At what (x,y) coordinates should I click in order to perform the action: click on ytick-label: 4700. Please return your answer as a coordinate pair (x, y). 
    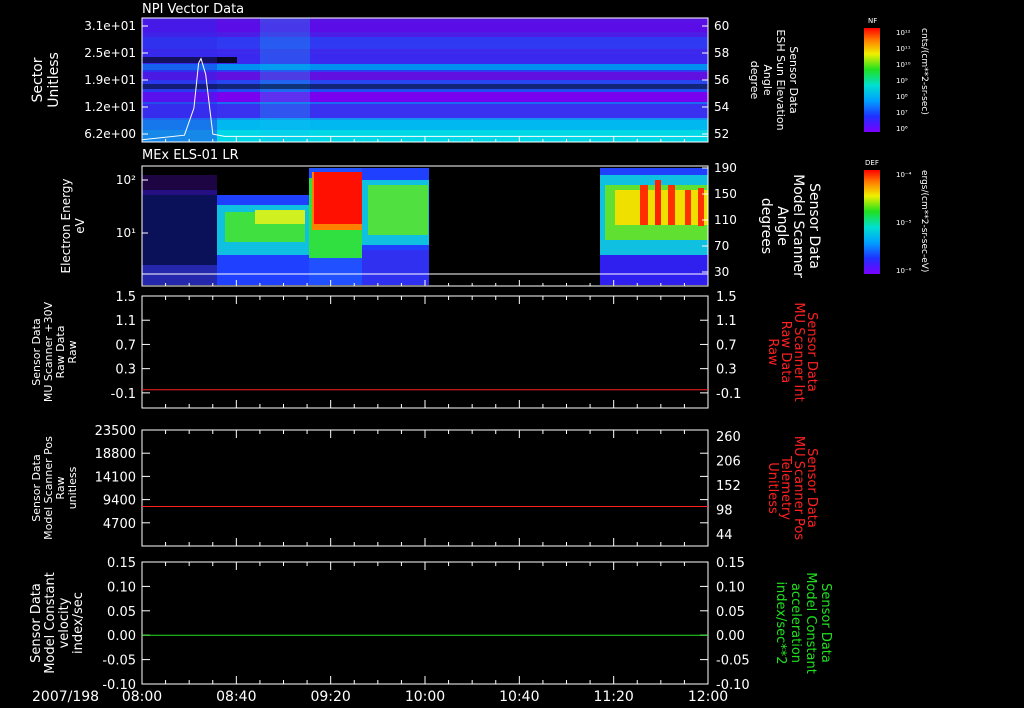
    Looking at the image, I should click on (119, 524).